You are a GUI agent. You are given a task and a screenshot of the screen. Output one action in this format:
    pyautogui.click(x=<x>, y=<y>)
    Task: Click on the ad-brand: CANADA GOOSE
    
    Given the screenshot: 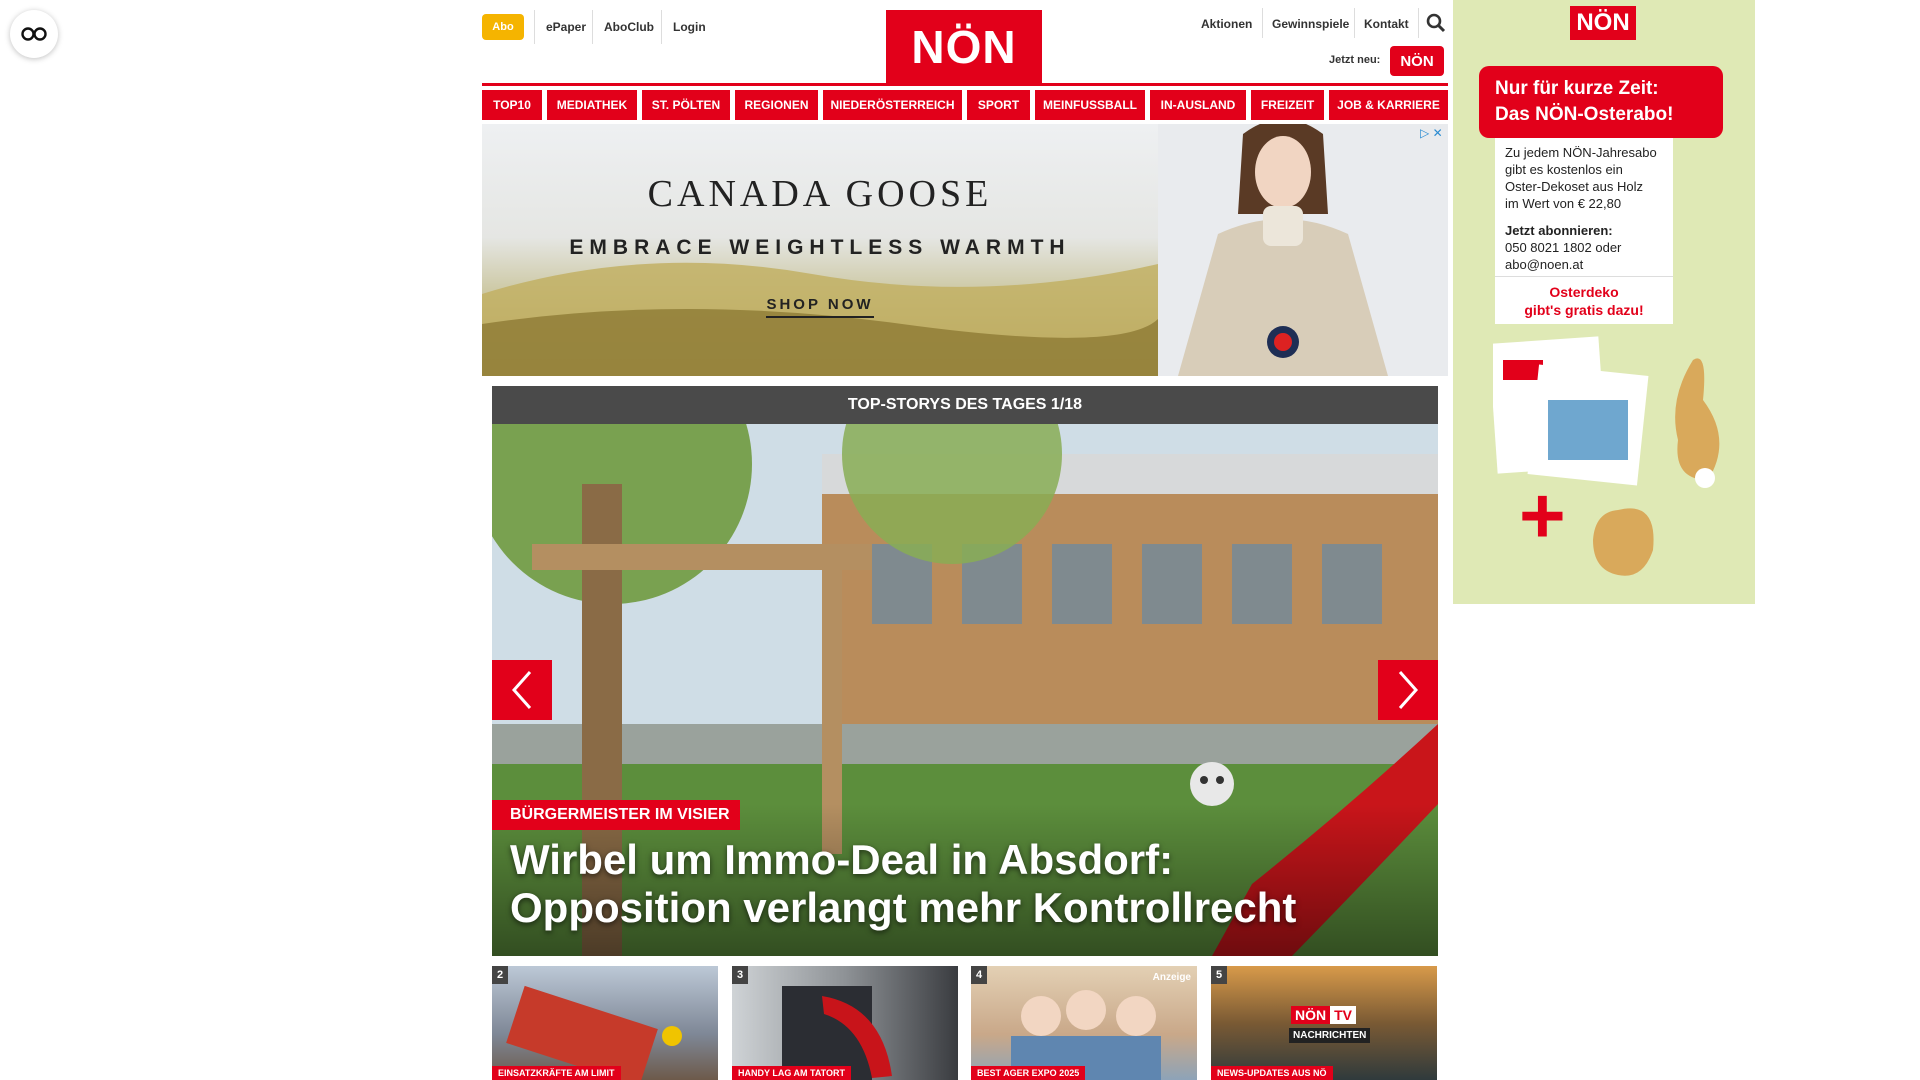 What is the action you would take?
    pyautogui.click(x=820, y=194)
    